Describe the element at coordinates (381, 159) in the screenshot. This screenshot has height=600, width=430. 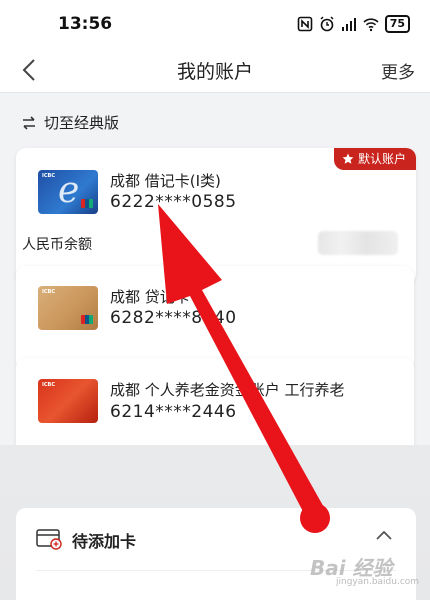
I see `default-account-label: 默认账户` at that location.